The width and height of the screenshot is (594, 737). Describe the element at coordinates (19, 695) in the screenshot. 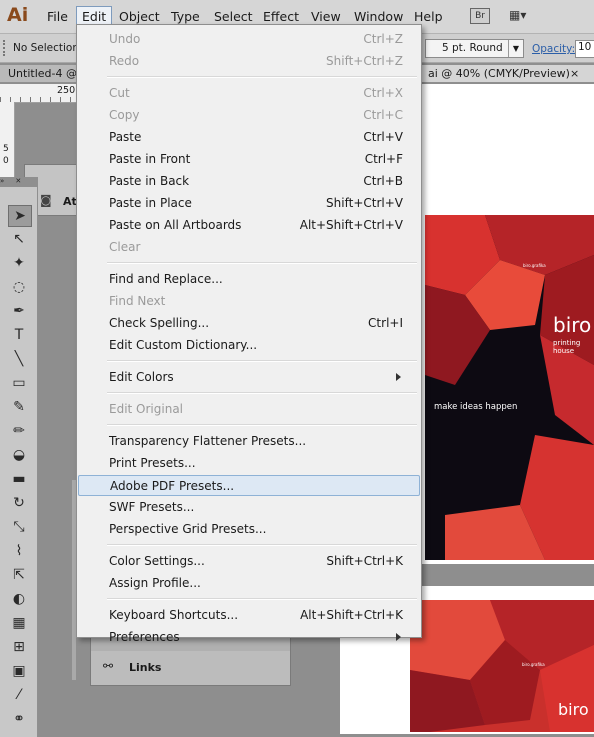

I see `eyedropper-tool-icon: ⁄` at that location.